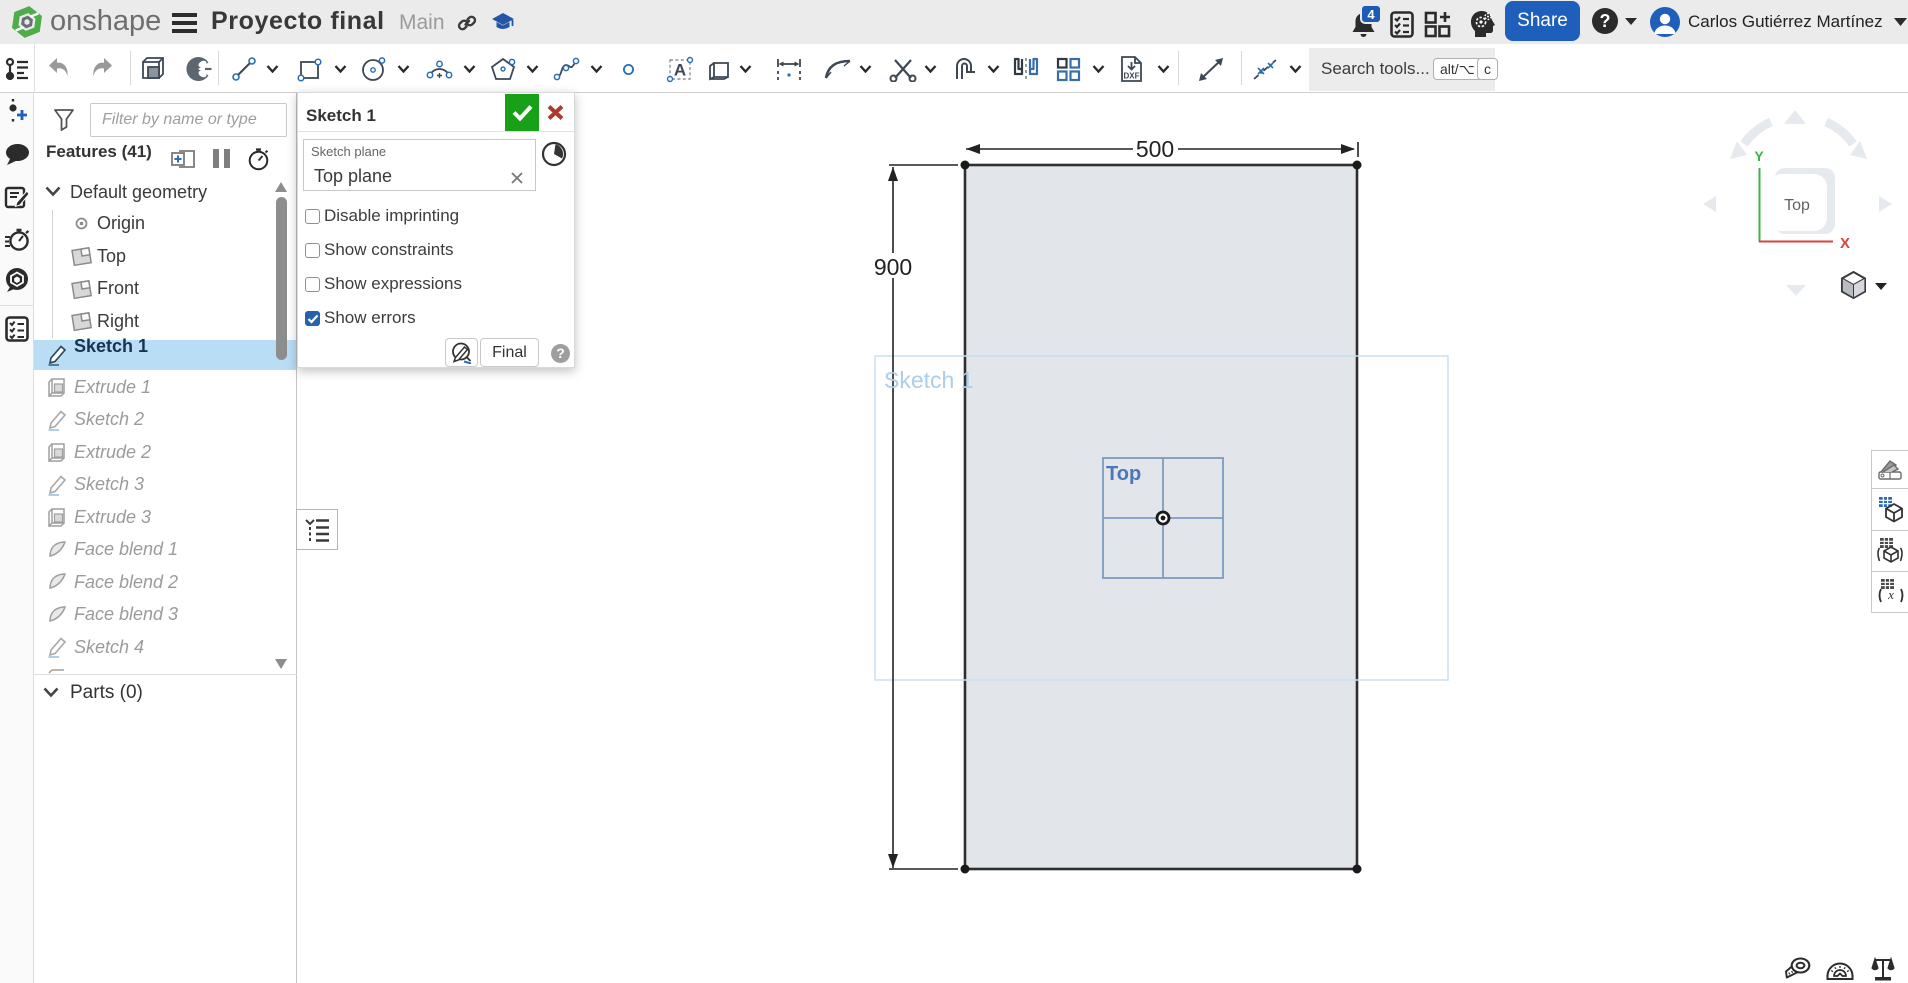 The height and width of the screenshot is (983, 1908). What do you see at coordinates (1132, 76) in the screenshot?
I see `svg-text: DXF` at bounding box center [1132, 76].